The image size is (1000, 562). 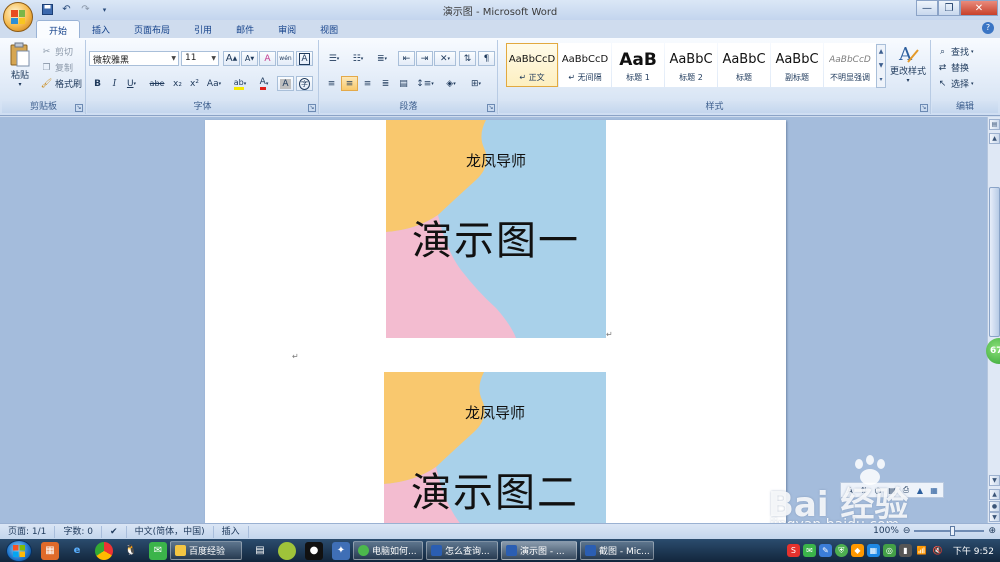 What do you see at coordinates (28, 531) in the screenshot?
I see `page-count: 页面: 1/1` at bounding box center [28, 531].